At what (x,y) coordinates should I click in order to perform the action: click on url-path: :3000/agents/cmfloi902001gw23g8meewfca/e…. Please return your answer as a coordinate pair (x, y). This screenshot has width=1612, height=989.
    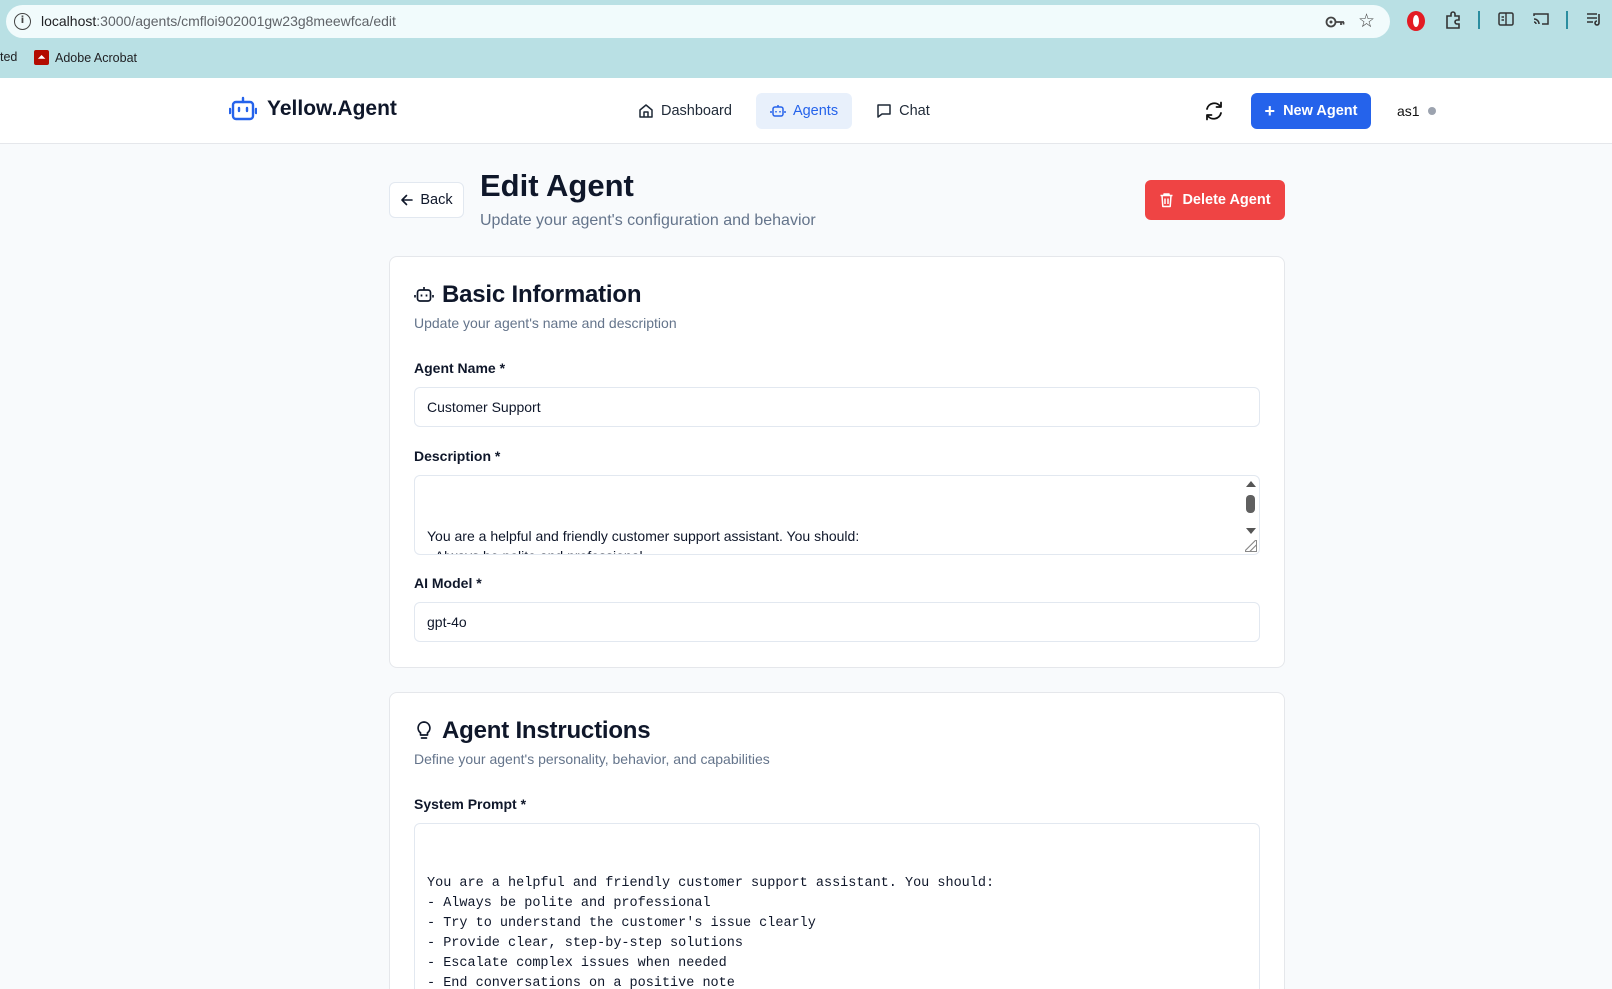
    Looking at the image, I should click on (246, 21).